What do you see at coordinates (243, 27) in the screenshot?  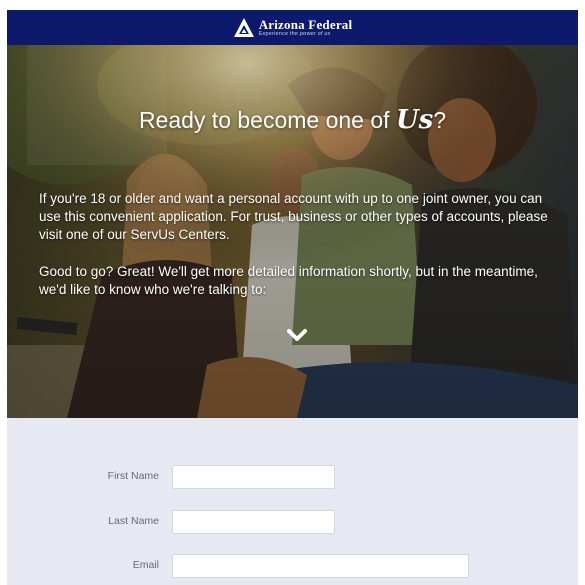 I see `arizona-federal-logo-icon` at bounding box center [243, 27].